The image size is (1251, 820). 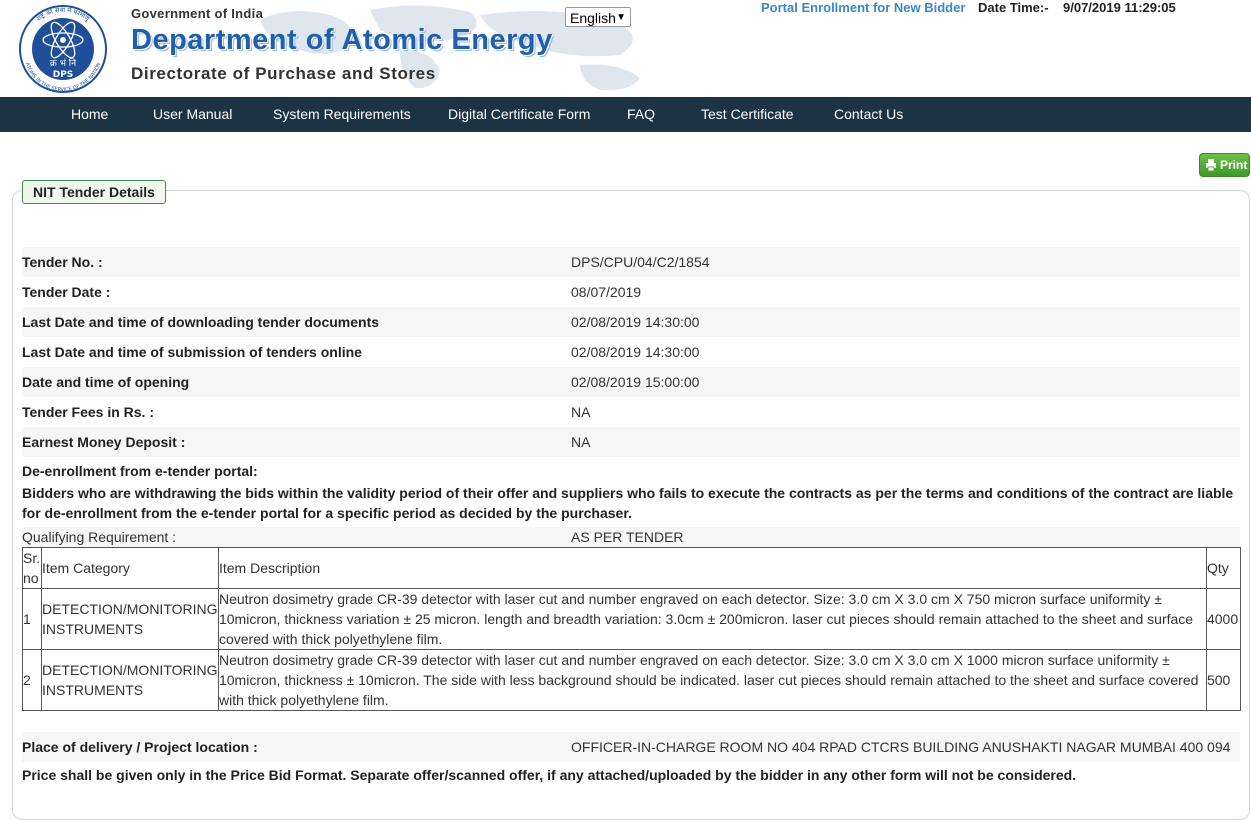 What do you see at coordinates (32, 568) in the screenshot?
I see `col-header-sr: Sr. no` at bounding box center [32, 568].